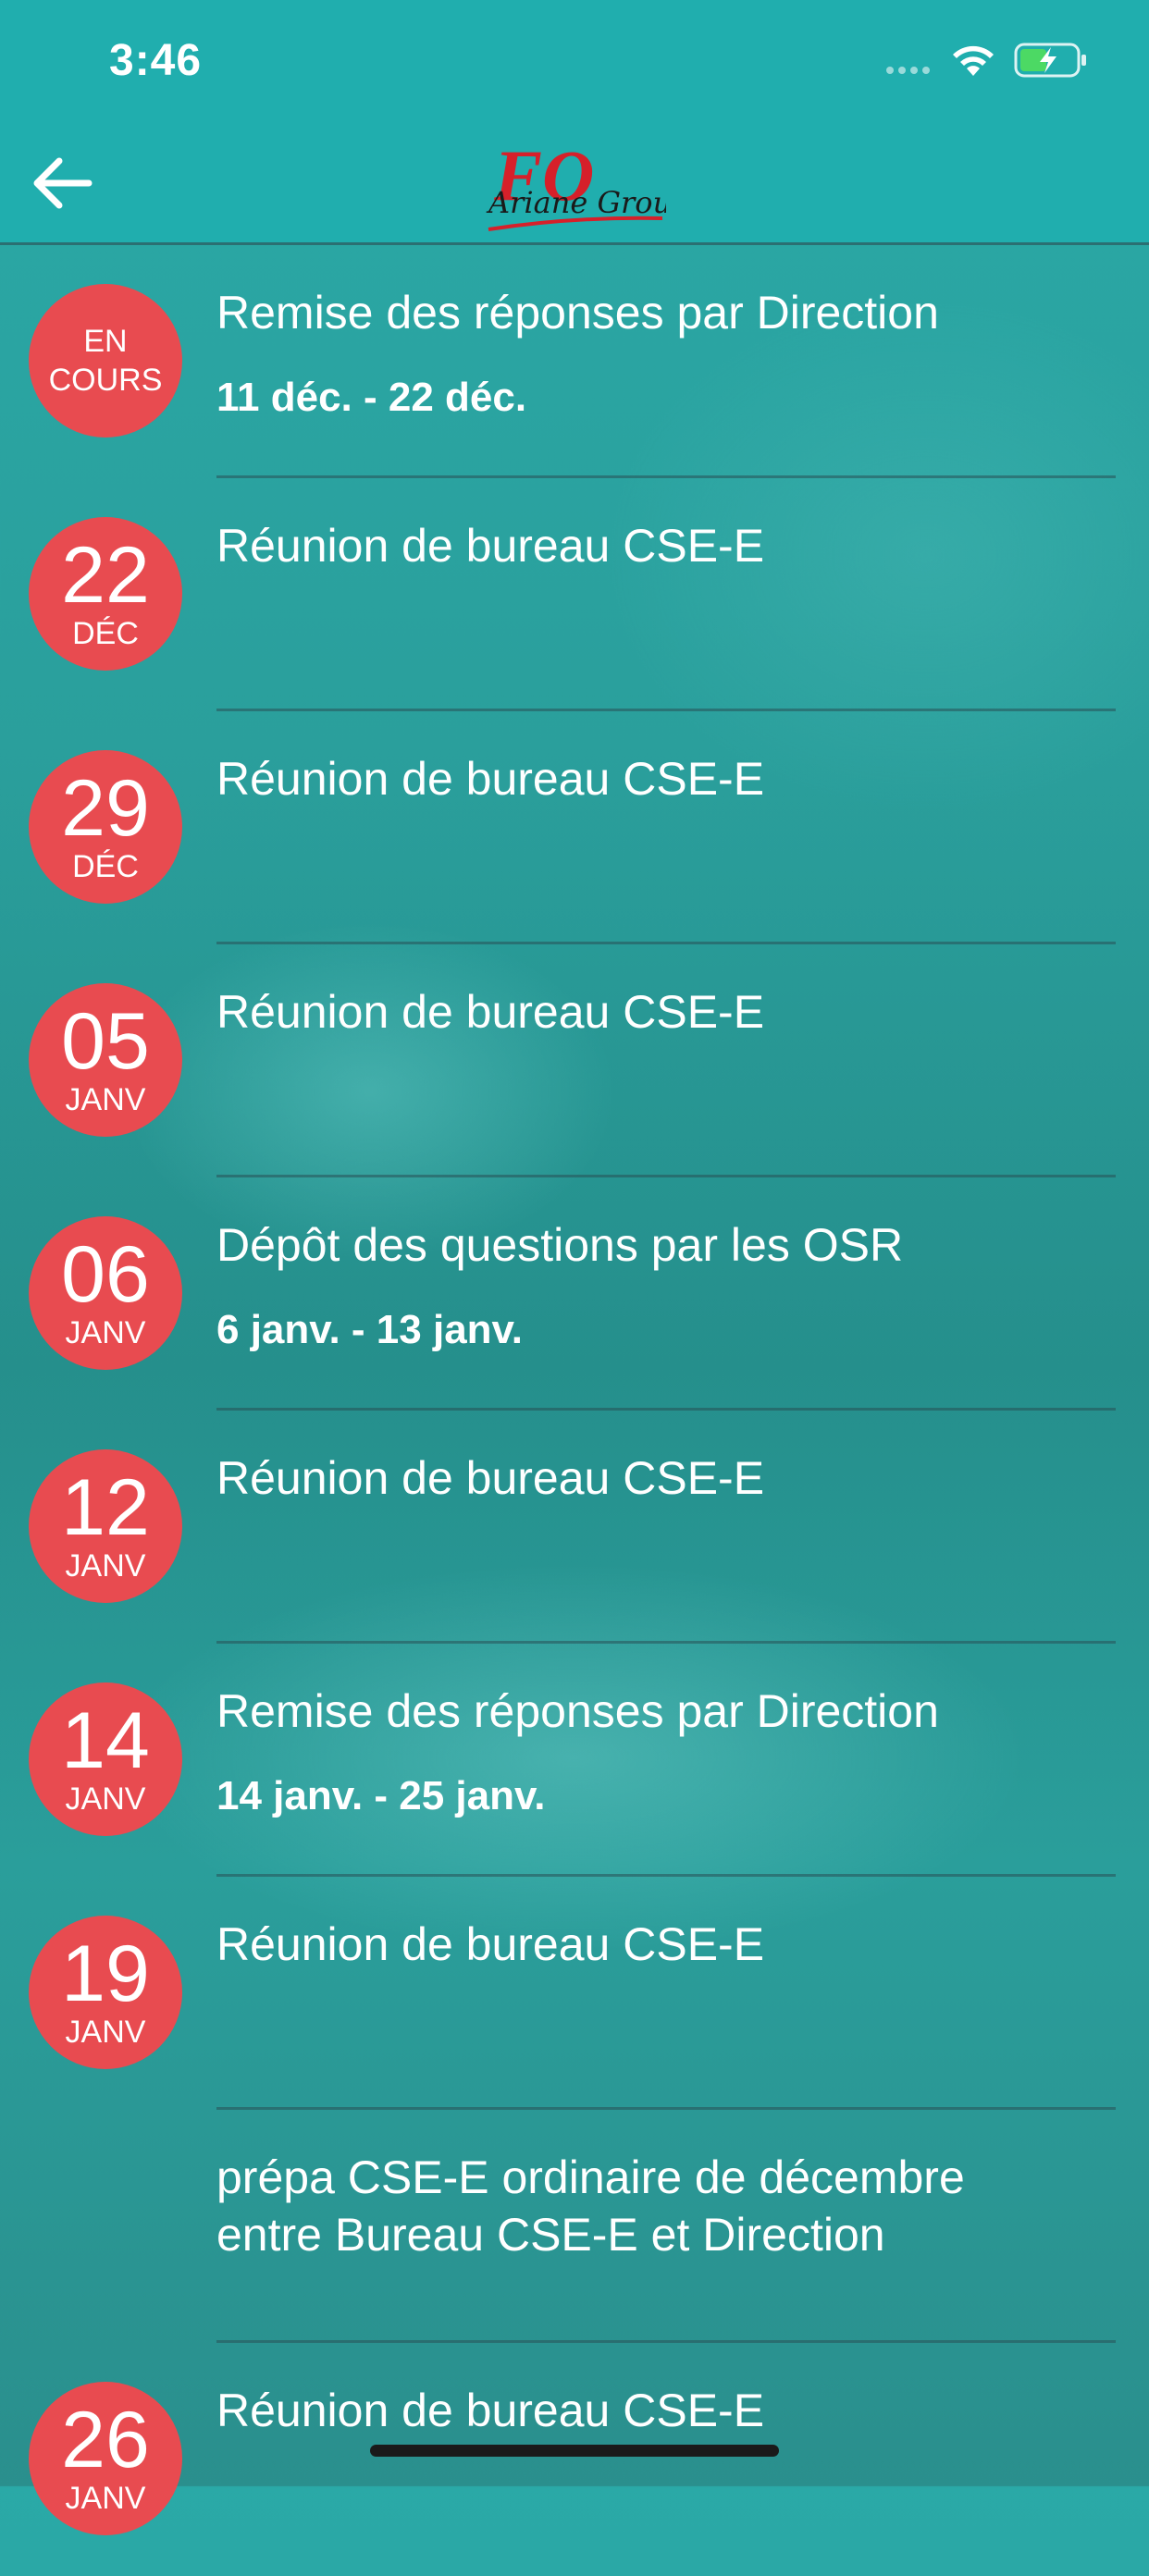 This screenshot has height=2576, width=1149. Describe the element at coordinates (560, 1245) in the screenshot. I see `event-title: Dépôt des questions par les OSR` at that location.